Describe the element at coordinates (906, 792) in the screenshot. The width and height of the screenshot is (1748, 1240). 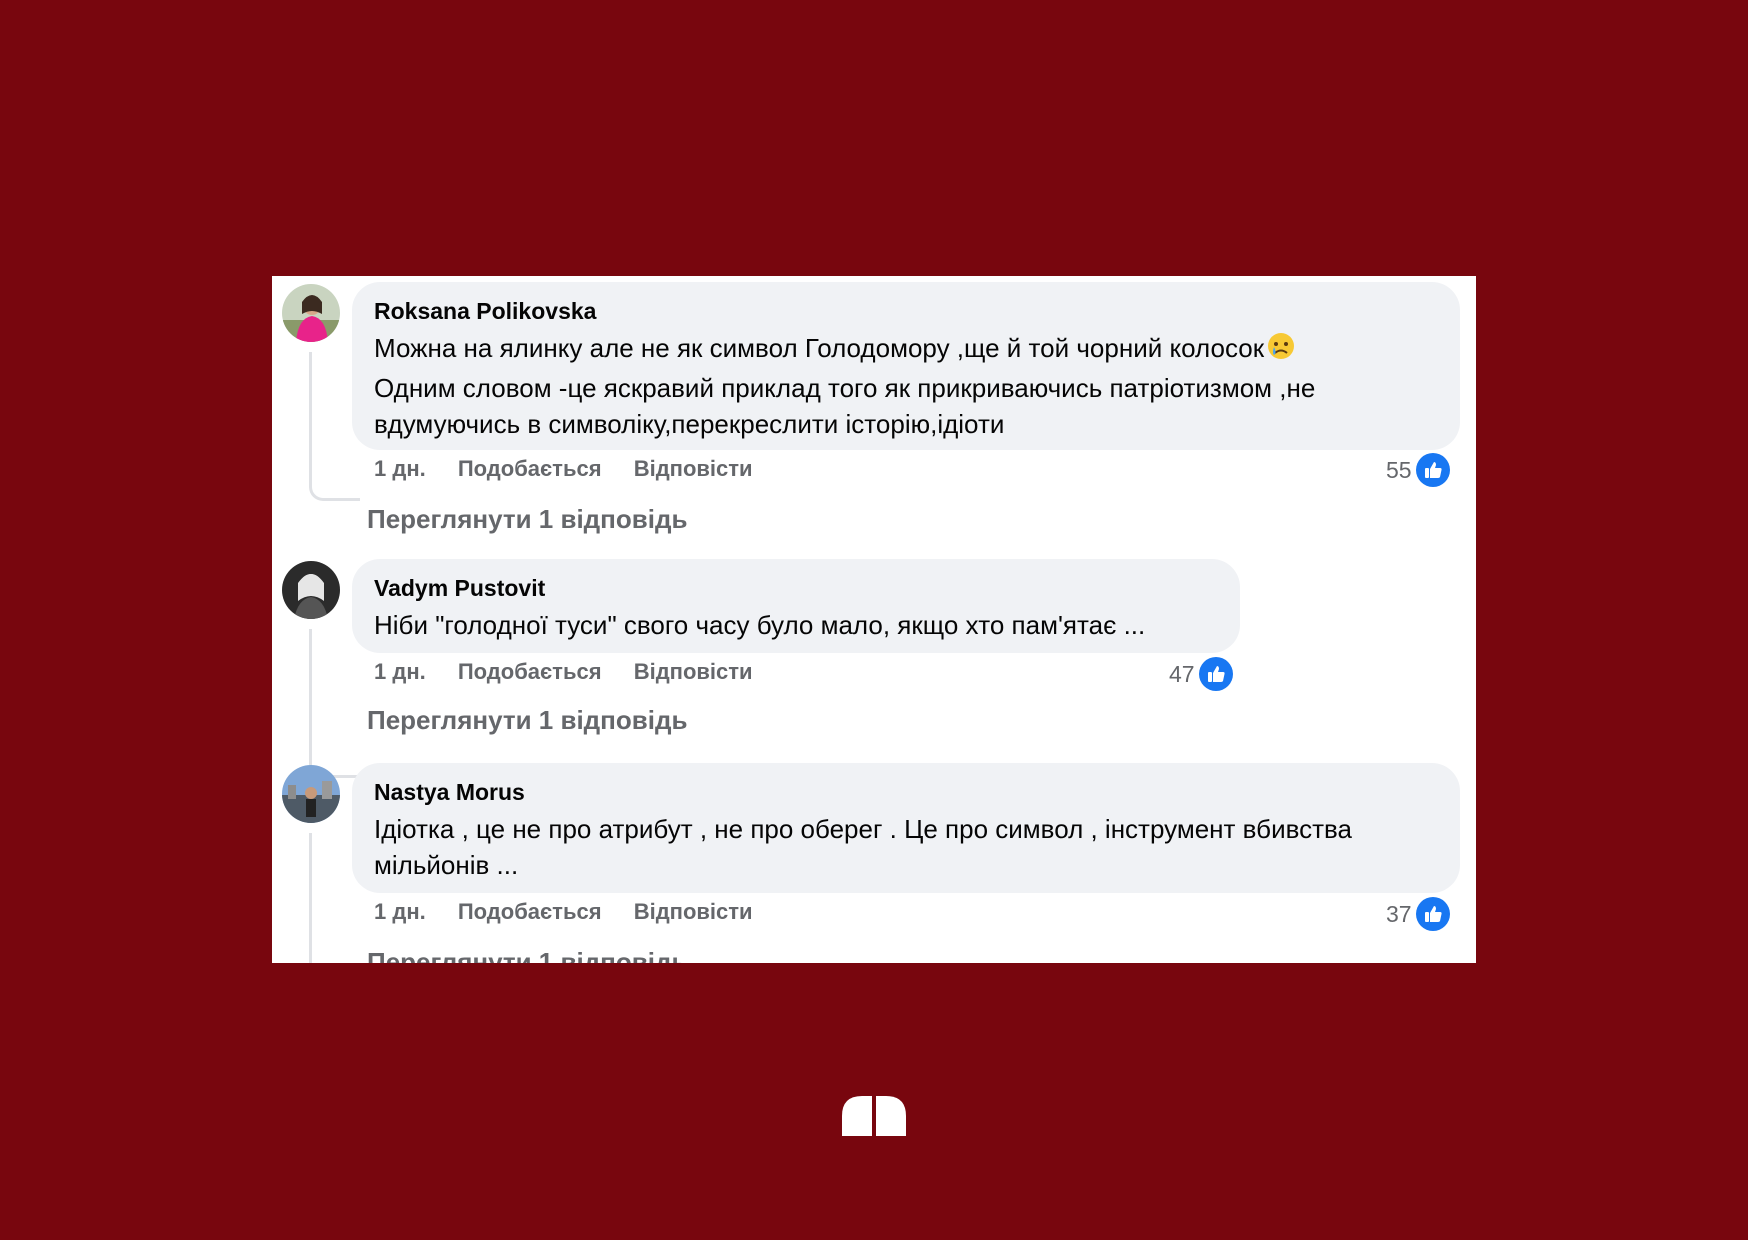
I see `comment-author: Nastya Morus` at that location.